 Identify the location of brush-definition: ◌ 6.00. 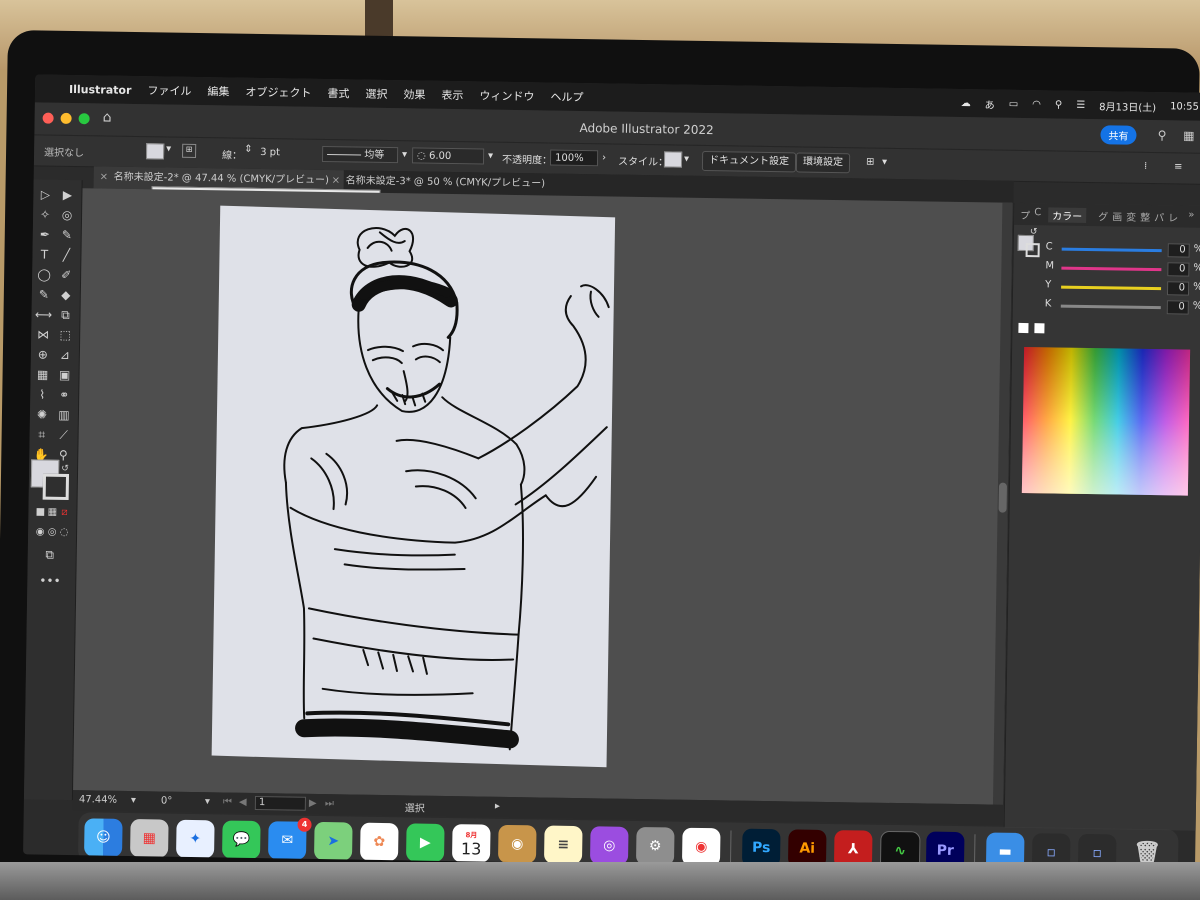
(448, 156).